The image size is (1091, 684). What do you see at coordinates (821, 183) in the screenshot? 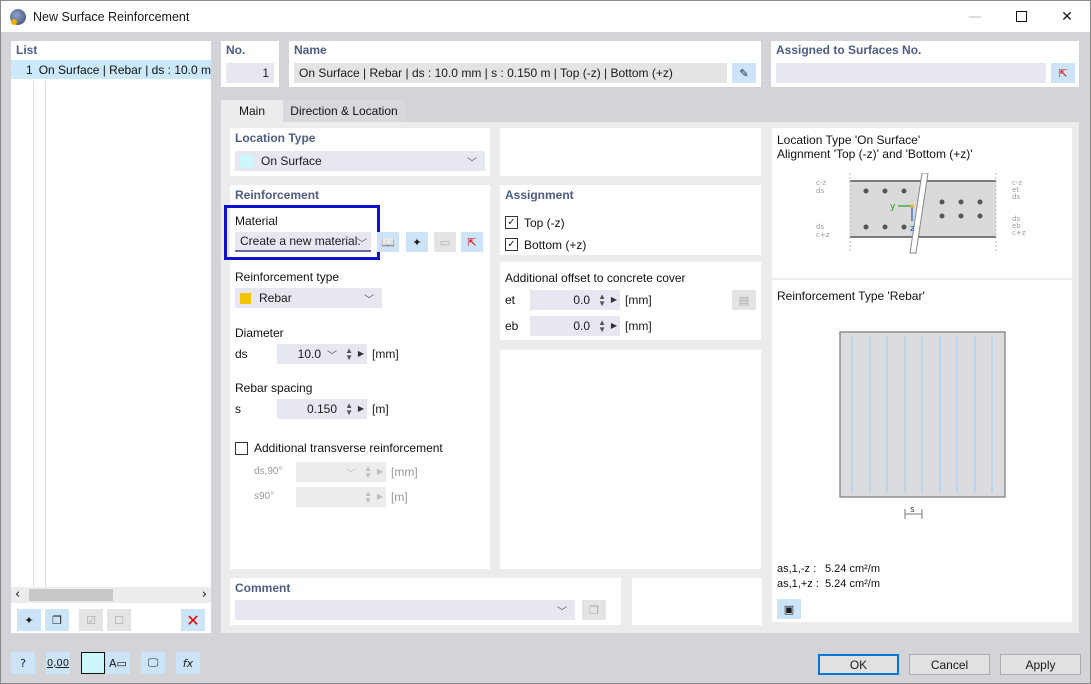
I see `svg-text: c-z` at bounding box center [821, 183].